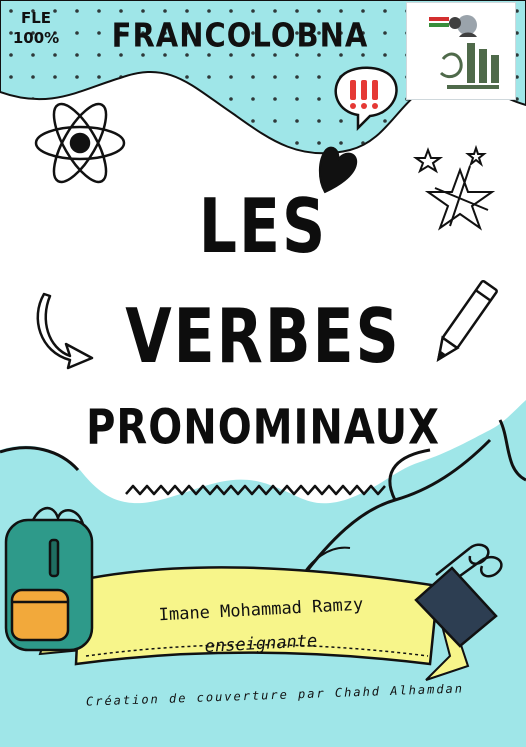  What do you see at coordinates (240, 35) in the screenshot?
I see `brand-name: FRANCOLOBNA` at bounding box center [240, 35].